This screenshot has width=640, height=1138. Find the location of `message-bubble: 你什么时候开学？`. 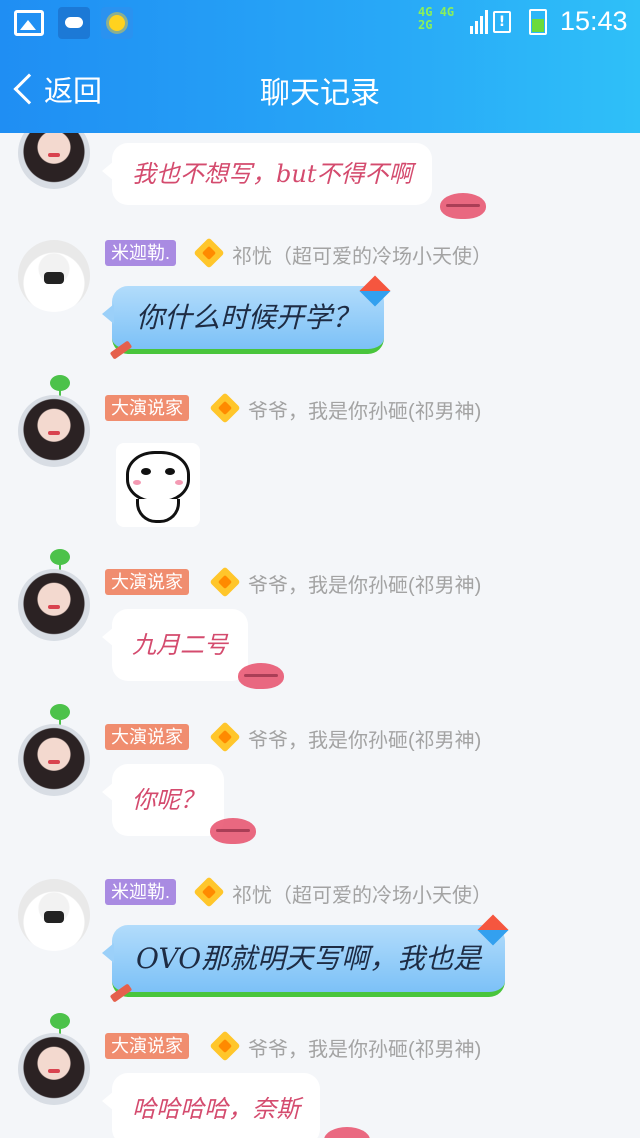

message-bubble: 你什么时候开学？ is located at coordinates (243, 320).